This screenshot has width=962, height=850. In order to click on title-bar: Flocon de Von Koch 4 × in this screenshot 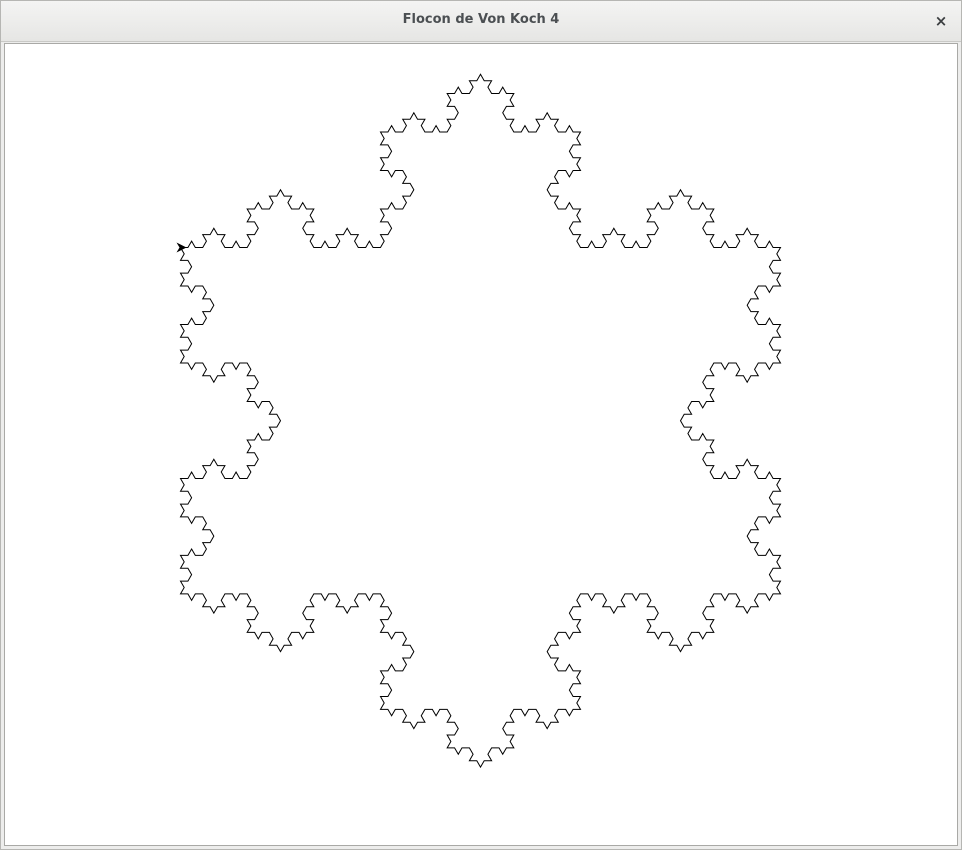, I will do `click(481, 21)`.